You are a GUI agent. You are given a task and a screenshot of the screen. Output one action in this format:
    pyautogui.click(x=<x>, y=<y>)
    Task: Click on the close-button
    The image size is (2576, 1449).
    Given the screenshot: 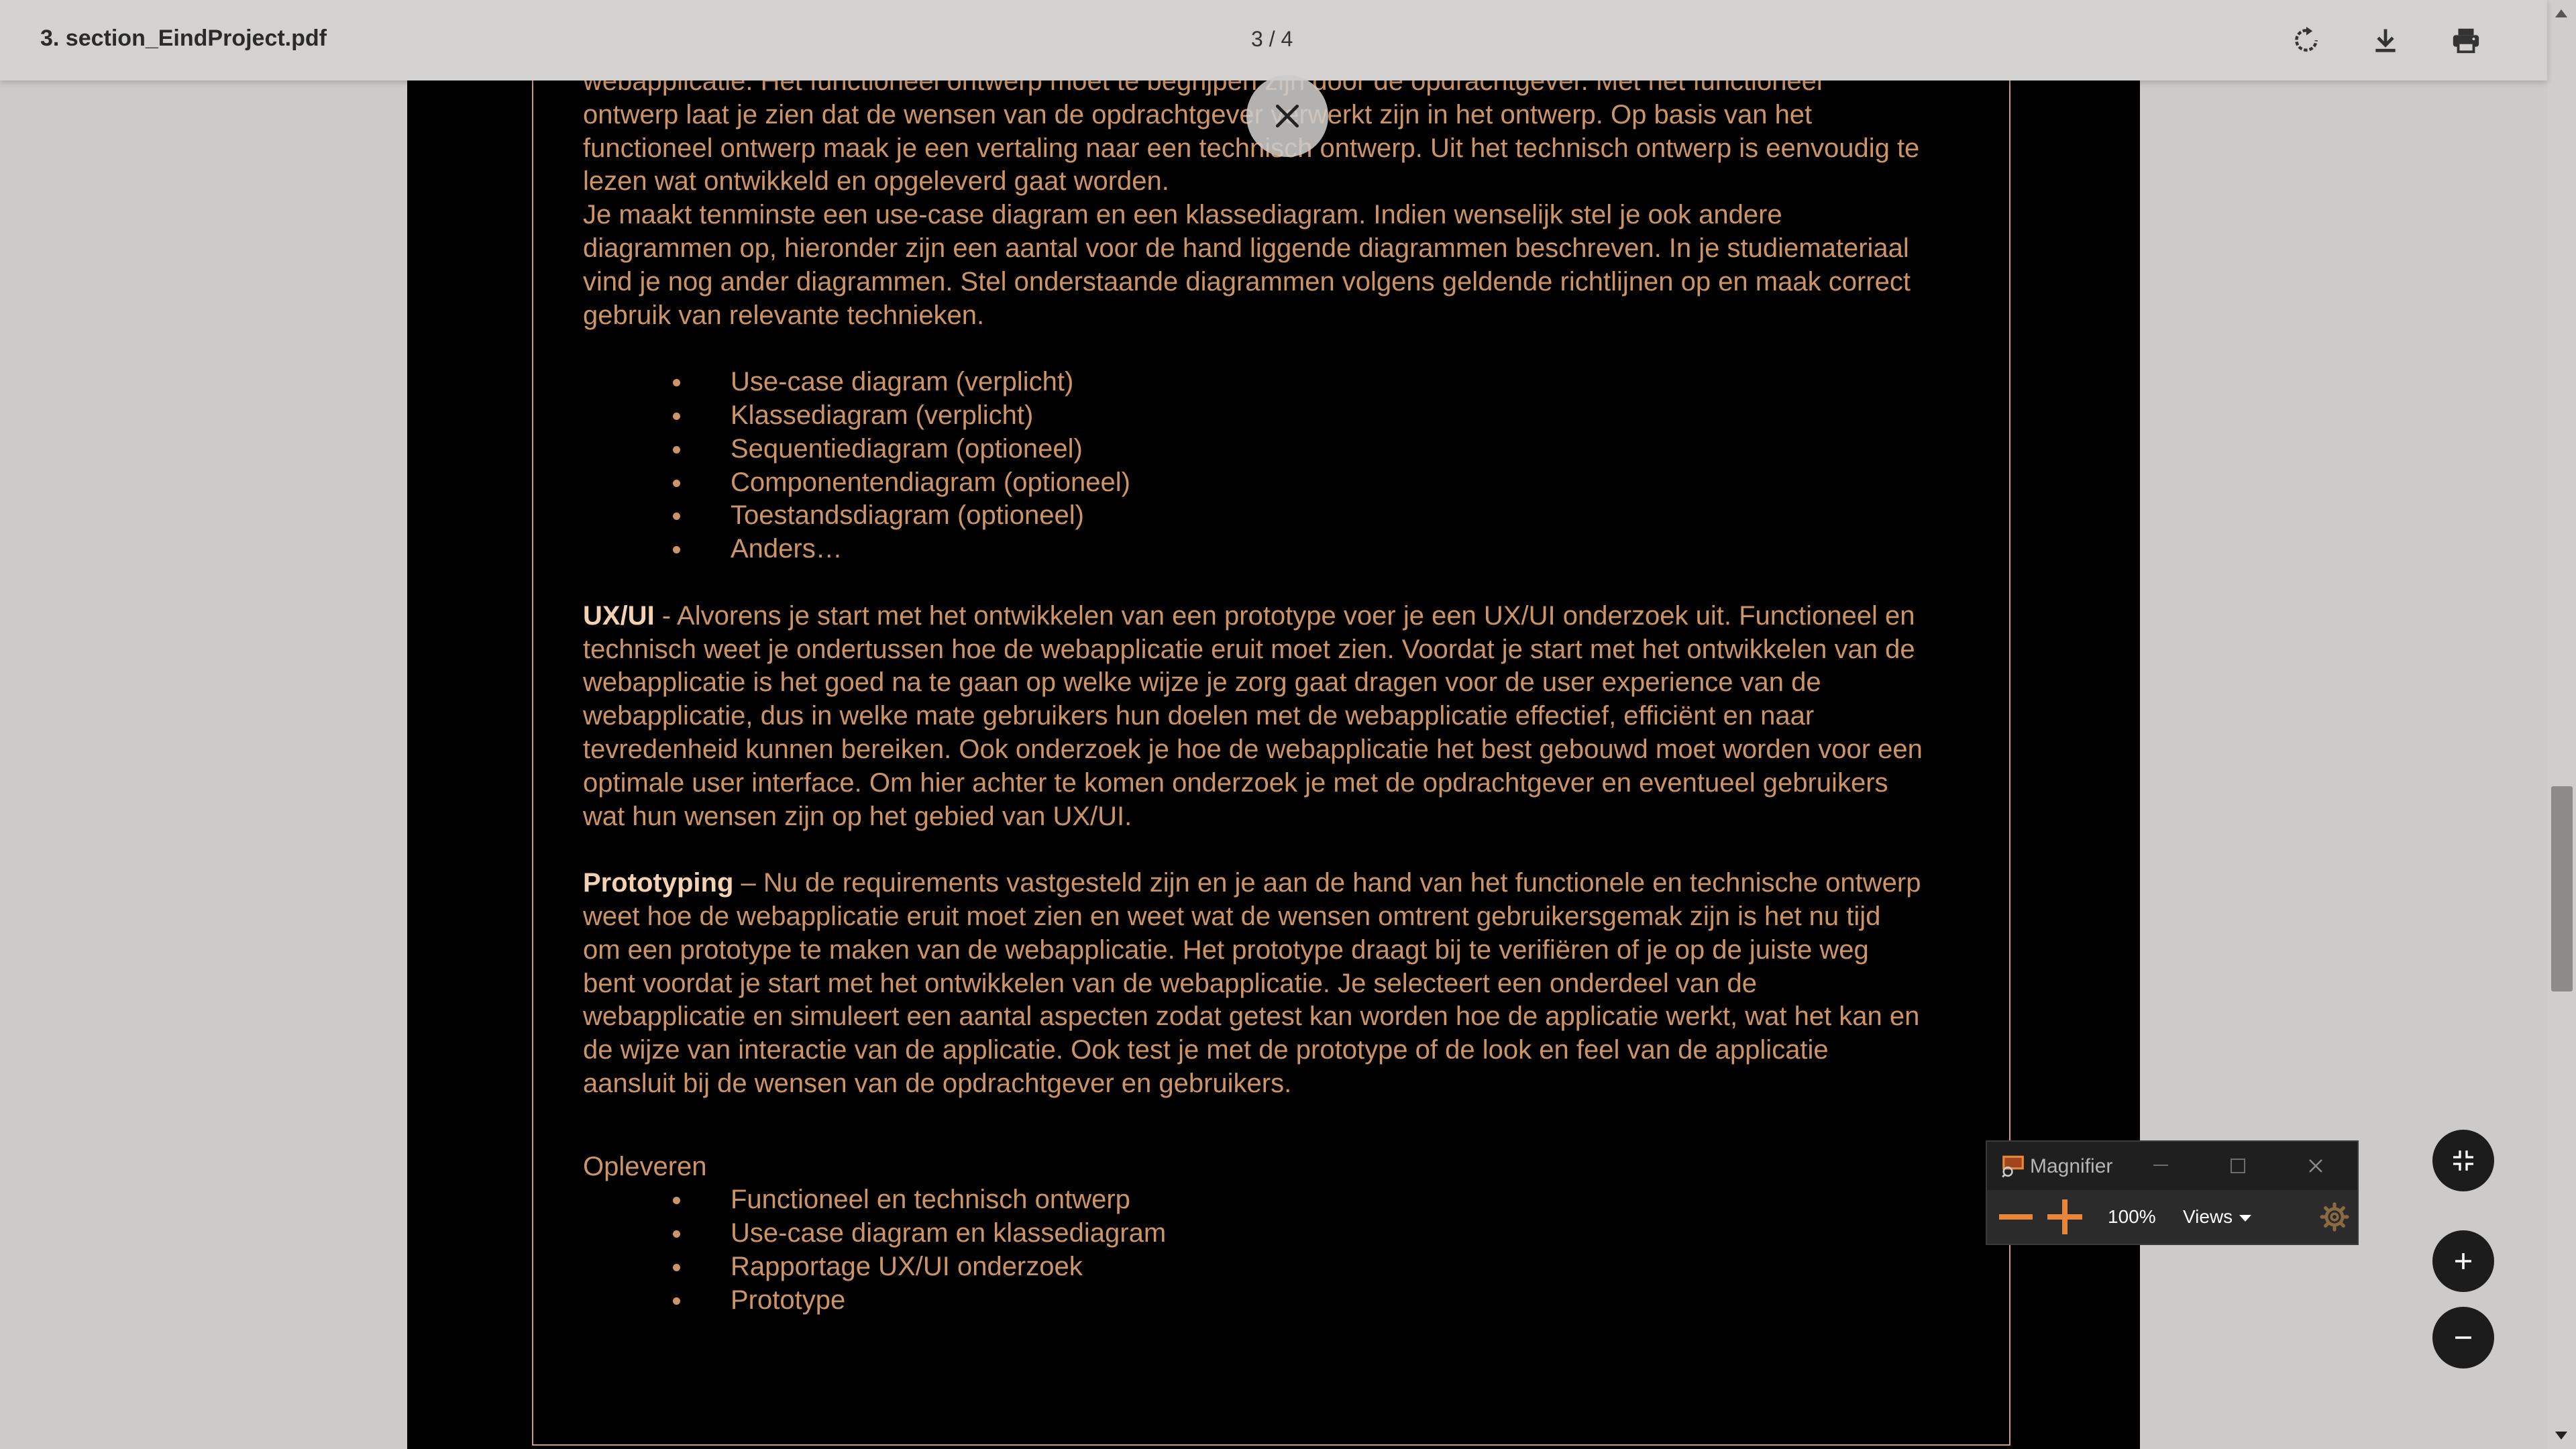 What is the action you would take?
    pyautogui.click(x=1287, y=116)
    